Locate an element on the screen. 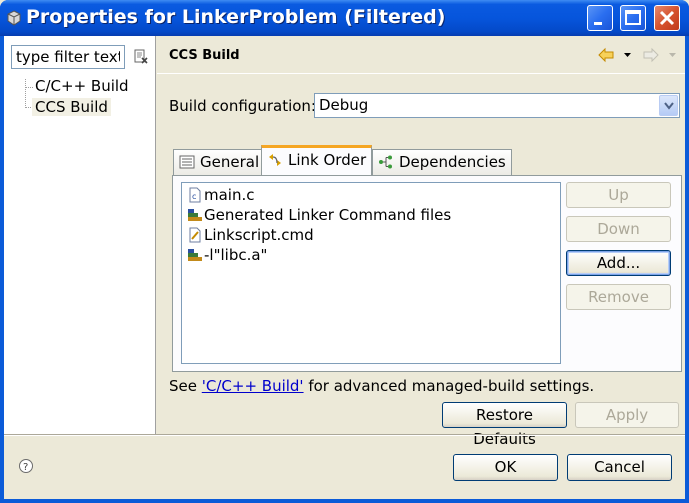 This screenshot has width=689, height=503. build-configuration-select: Debug is located at coordinates (497, 105).